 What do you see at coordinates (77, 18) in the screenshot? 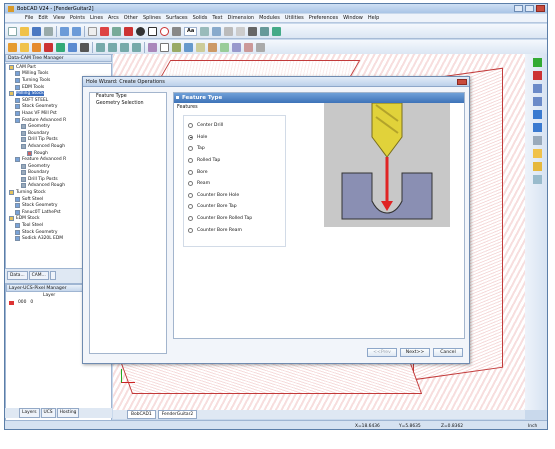
I see `menu-item: Points` at bounding box center [77, 18].